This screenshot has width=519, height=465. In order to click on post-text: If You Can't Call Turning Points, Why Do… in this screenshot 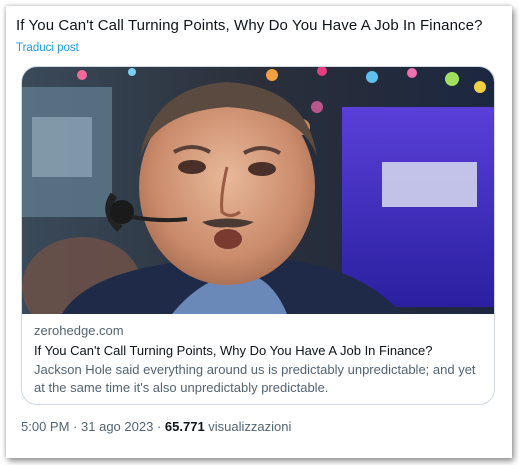, I will do `click(249, 25)`.